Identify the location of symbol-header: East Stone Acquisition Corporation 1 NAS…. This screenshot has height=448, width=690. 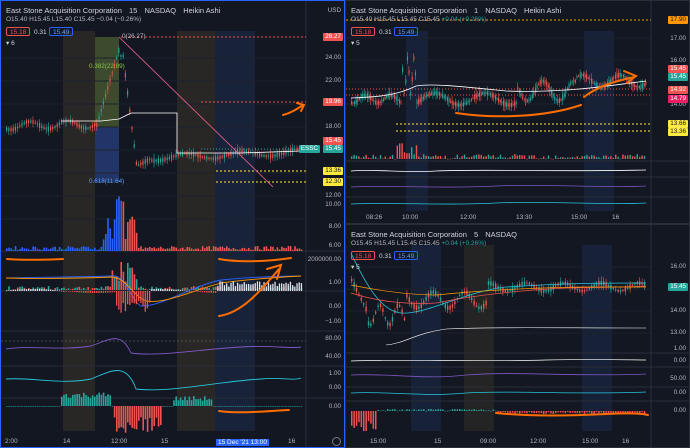
(458, 10).